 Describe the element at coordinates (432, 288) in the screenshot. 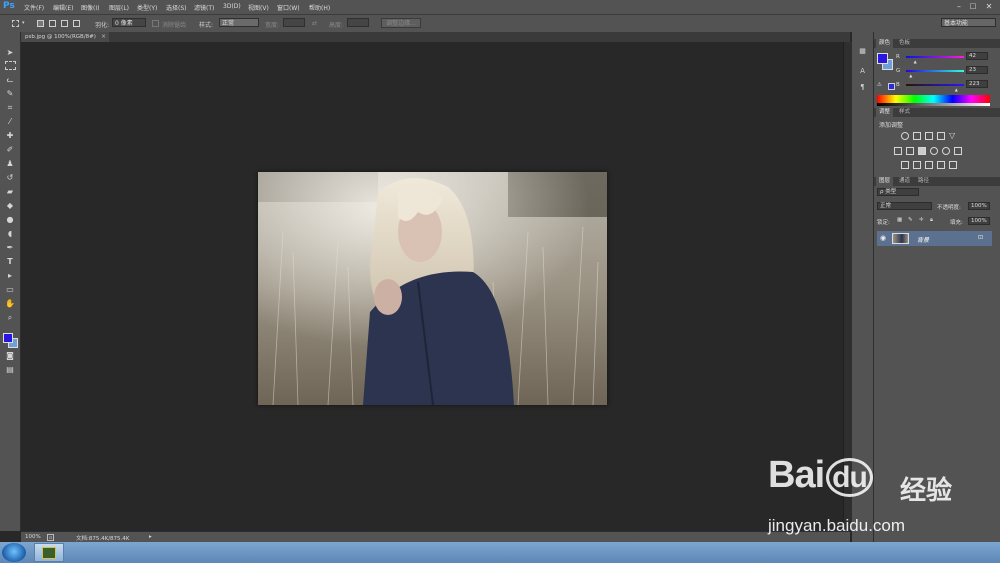

I see `document-photo` at that location.